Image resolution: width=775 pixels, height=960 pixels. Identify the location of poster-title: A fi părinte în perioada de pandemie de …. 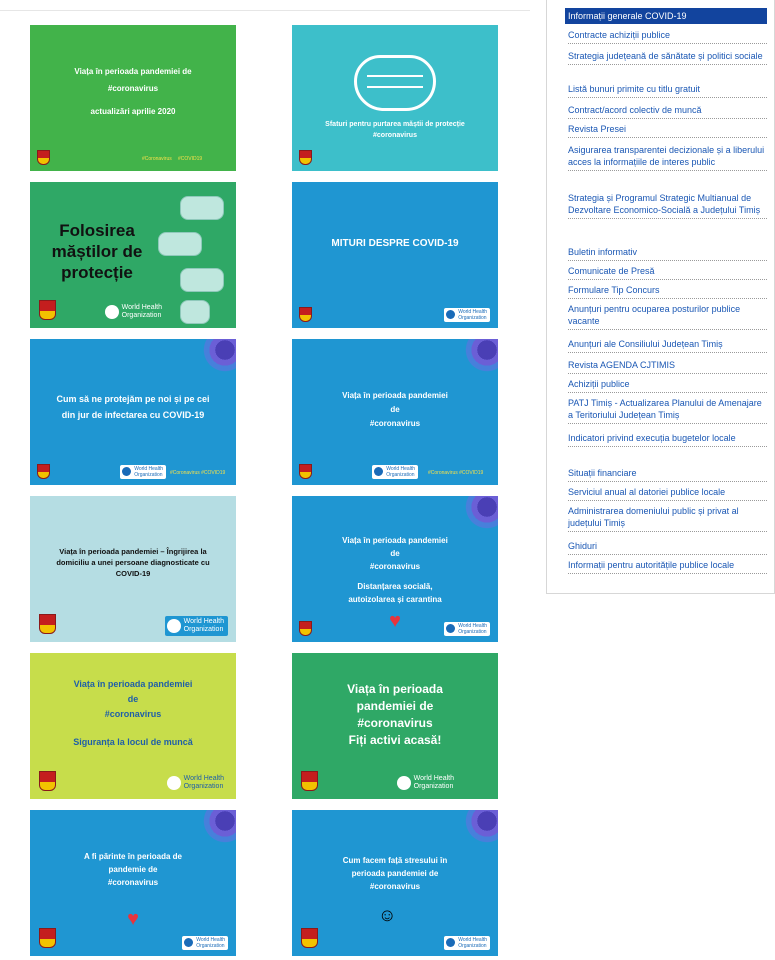
(133, 869).